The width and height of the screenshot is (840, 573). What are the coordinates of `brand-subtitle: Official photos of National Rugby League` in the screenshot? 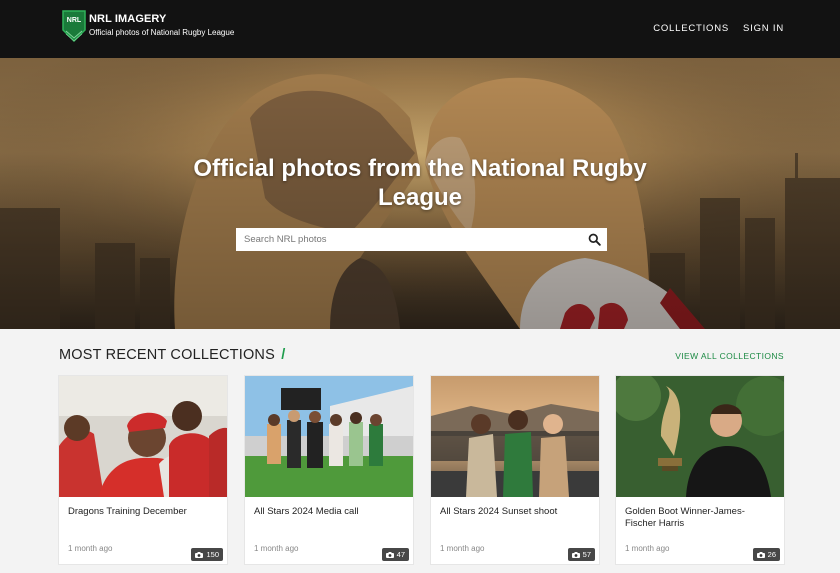 It's located at (162, 32).